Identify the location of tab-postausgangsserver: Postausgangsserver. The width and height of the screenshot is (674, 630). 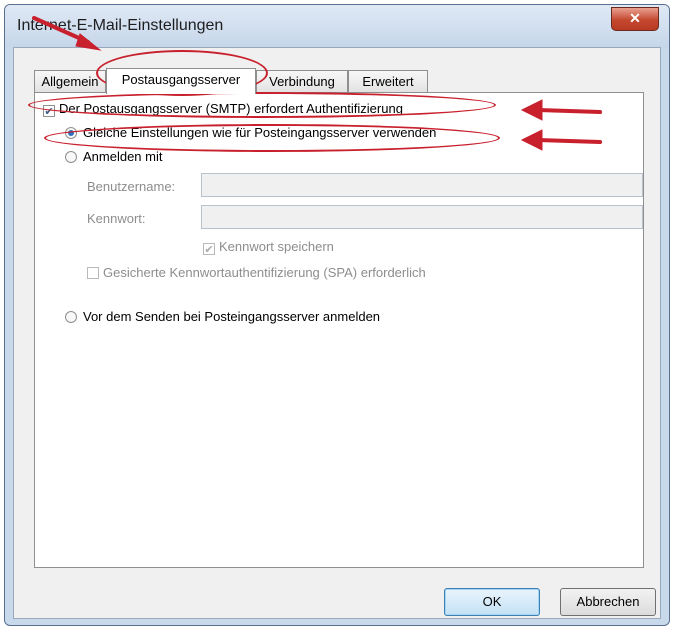
(181, 81).